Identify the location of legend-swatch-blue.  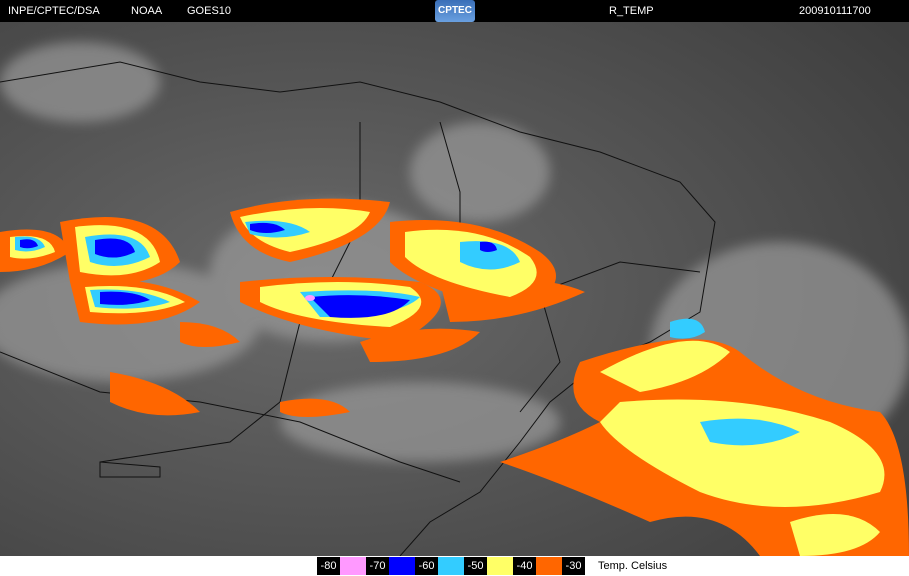
(402, 566).